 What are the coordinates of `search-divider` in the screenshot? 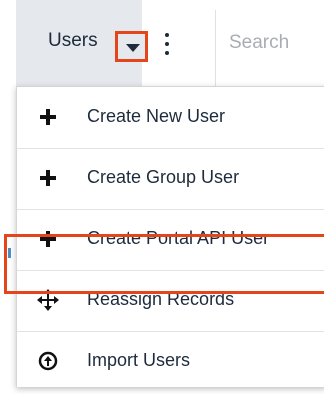 It's located at (215, 51).